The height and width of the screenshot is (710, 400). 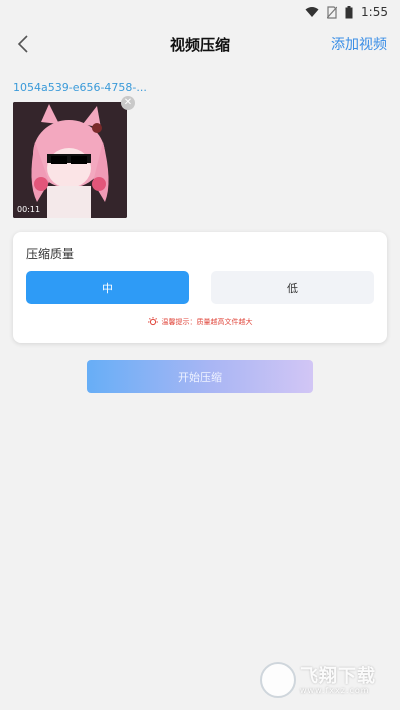 I want to click on quality-tip: 温馨提示：质量越高文件越大, so click(x=200, y=322).